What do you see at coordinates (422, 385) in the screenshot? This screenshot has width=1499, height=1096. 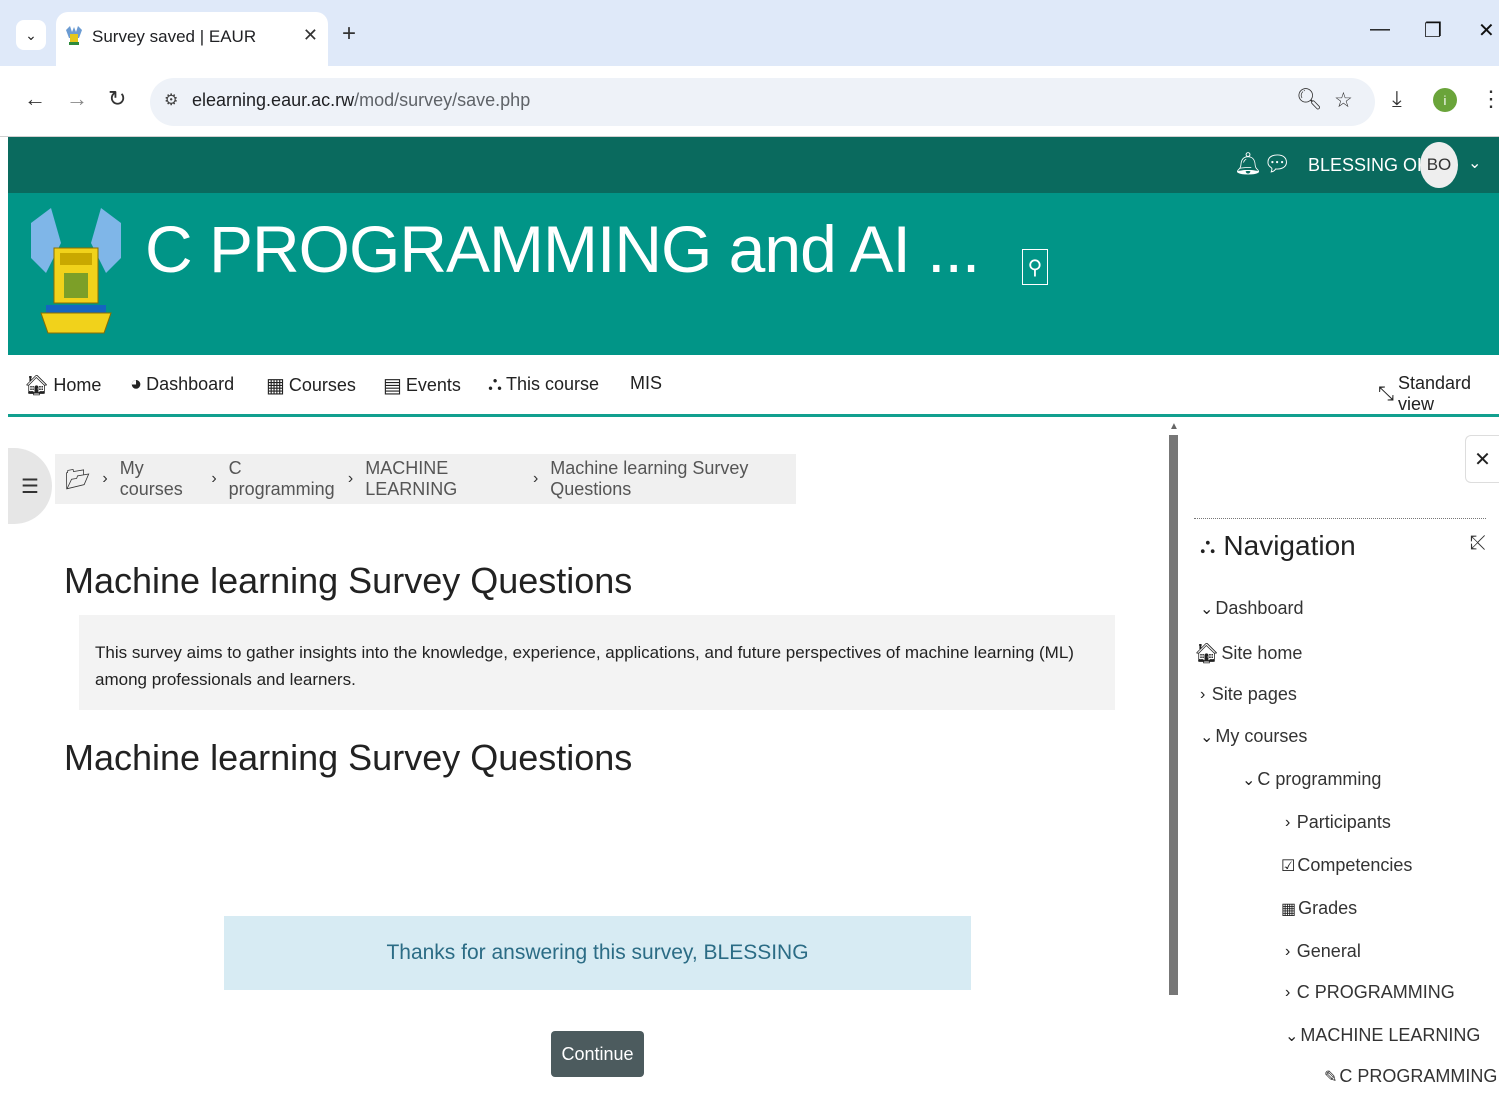 I see `nav-events: ▤ Events` at bounding box center [422, 385].